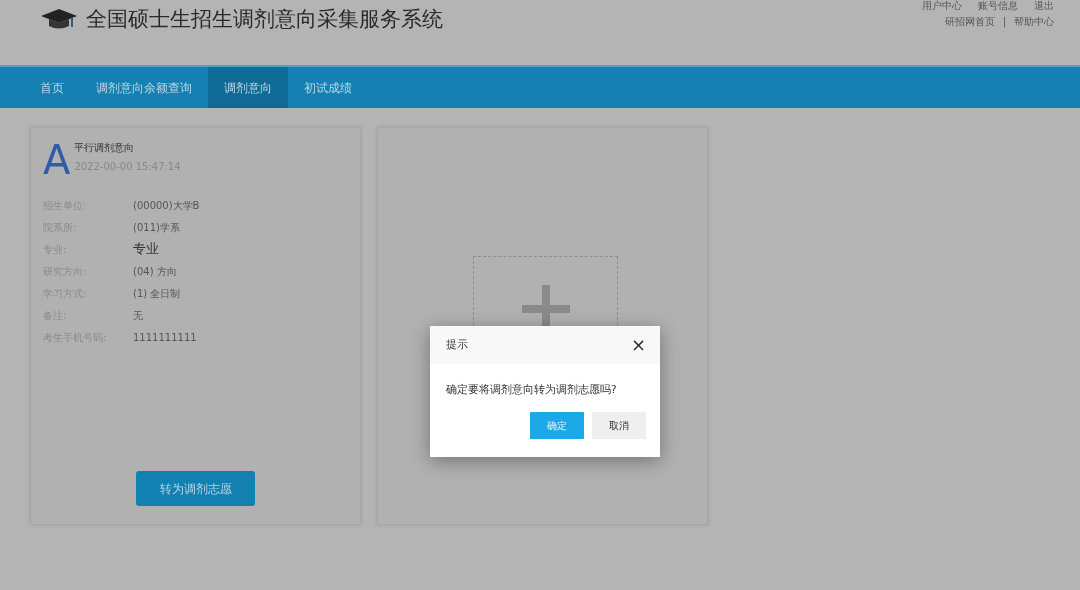 This screenshot has width=1080, height=590. What do you see at coordinates (155, 271) in the screenshot?
I see `field-value: (04) 方向` at bounding box center [155, 271].